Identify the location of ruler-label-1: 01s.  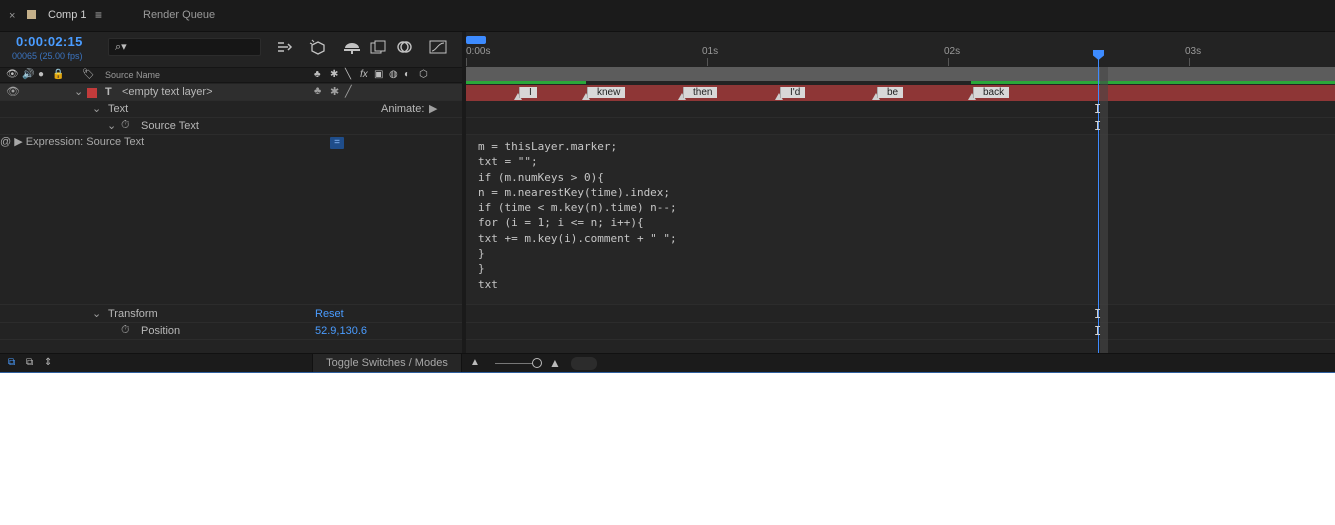
(710, 51).